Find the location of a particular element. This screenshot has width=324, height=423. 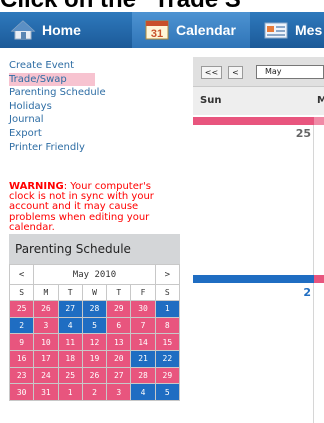

first-month-button: << is located at coordinates (211, 72).